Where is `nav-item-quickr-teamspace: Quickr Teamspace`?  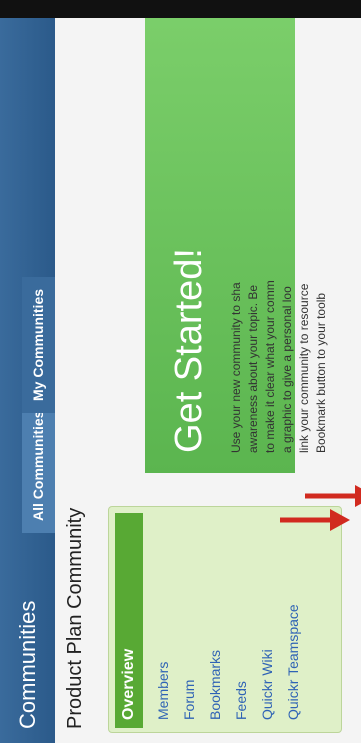 nav-item-quickr-teamspace: Quickr Teamspace is located at coordinates (293, 662).